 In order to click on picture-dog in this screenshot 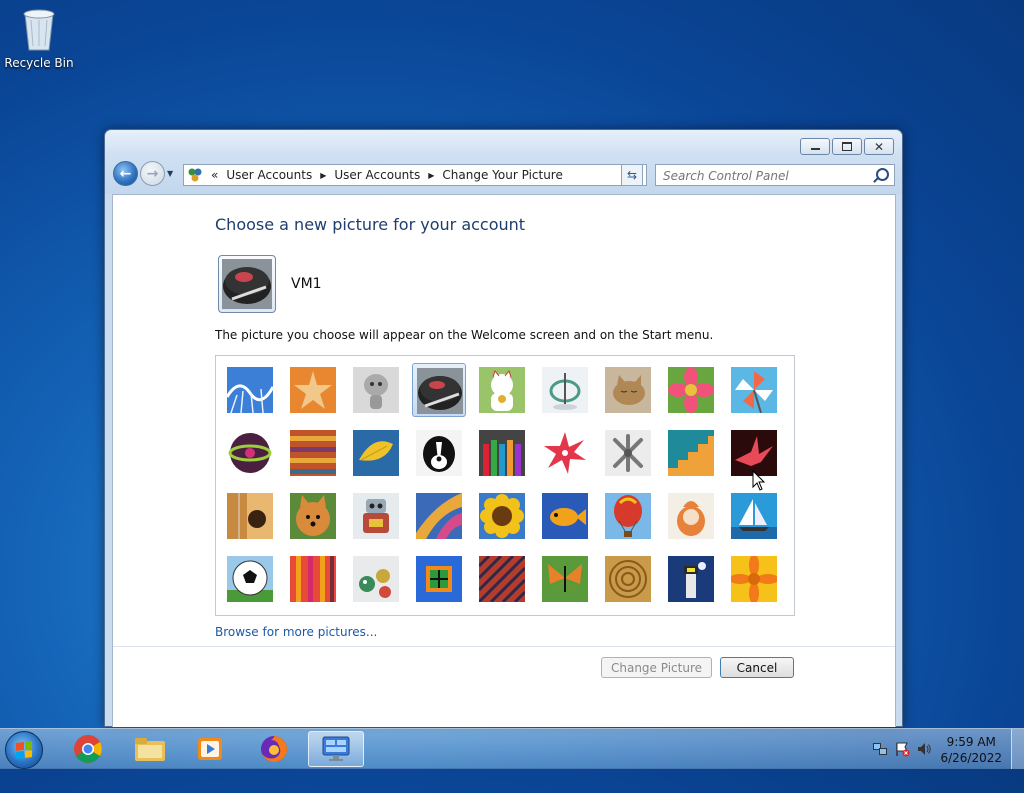, I will do `click(439, 453)`.